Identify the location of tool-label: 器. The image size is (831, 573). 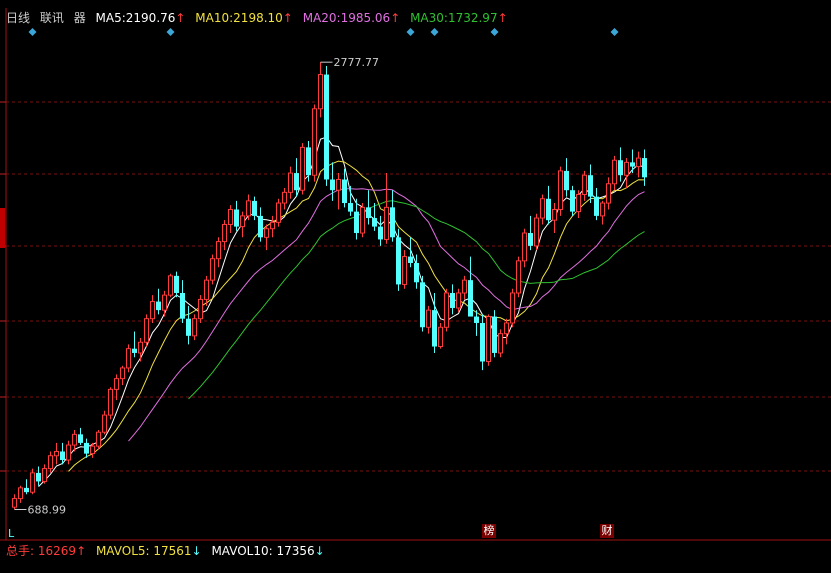
(80, 18).